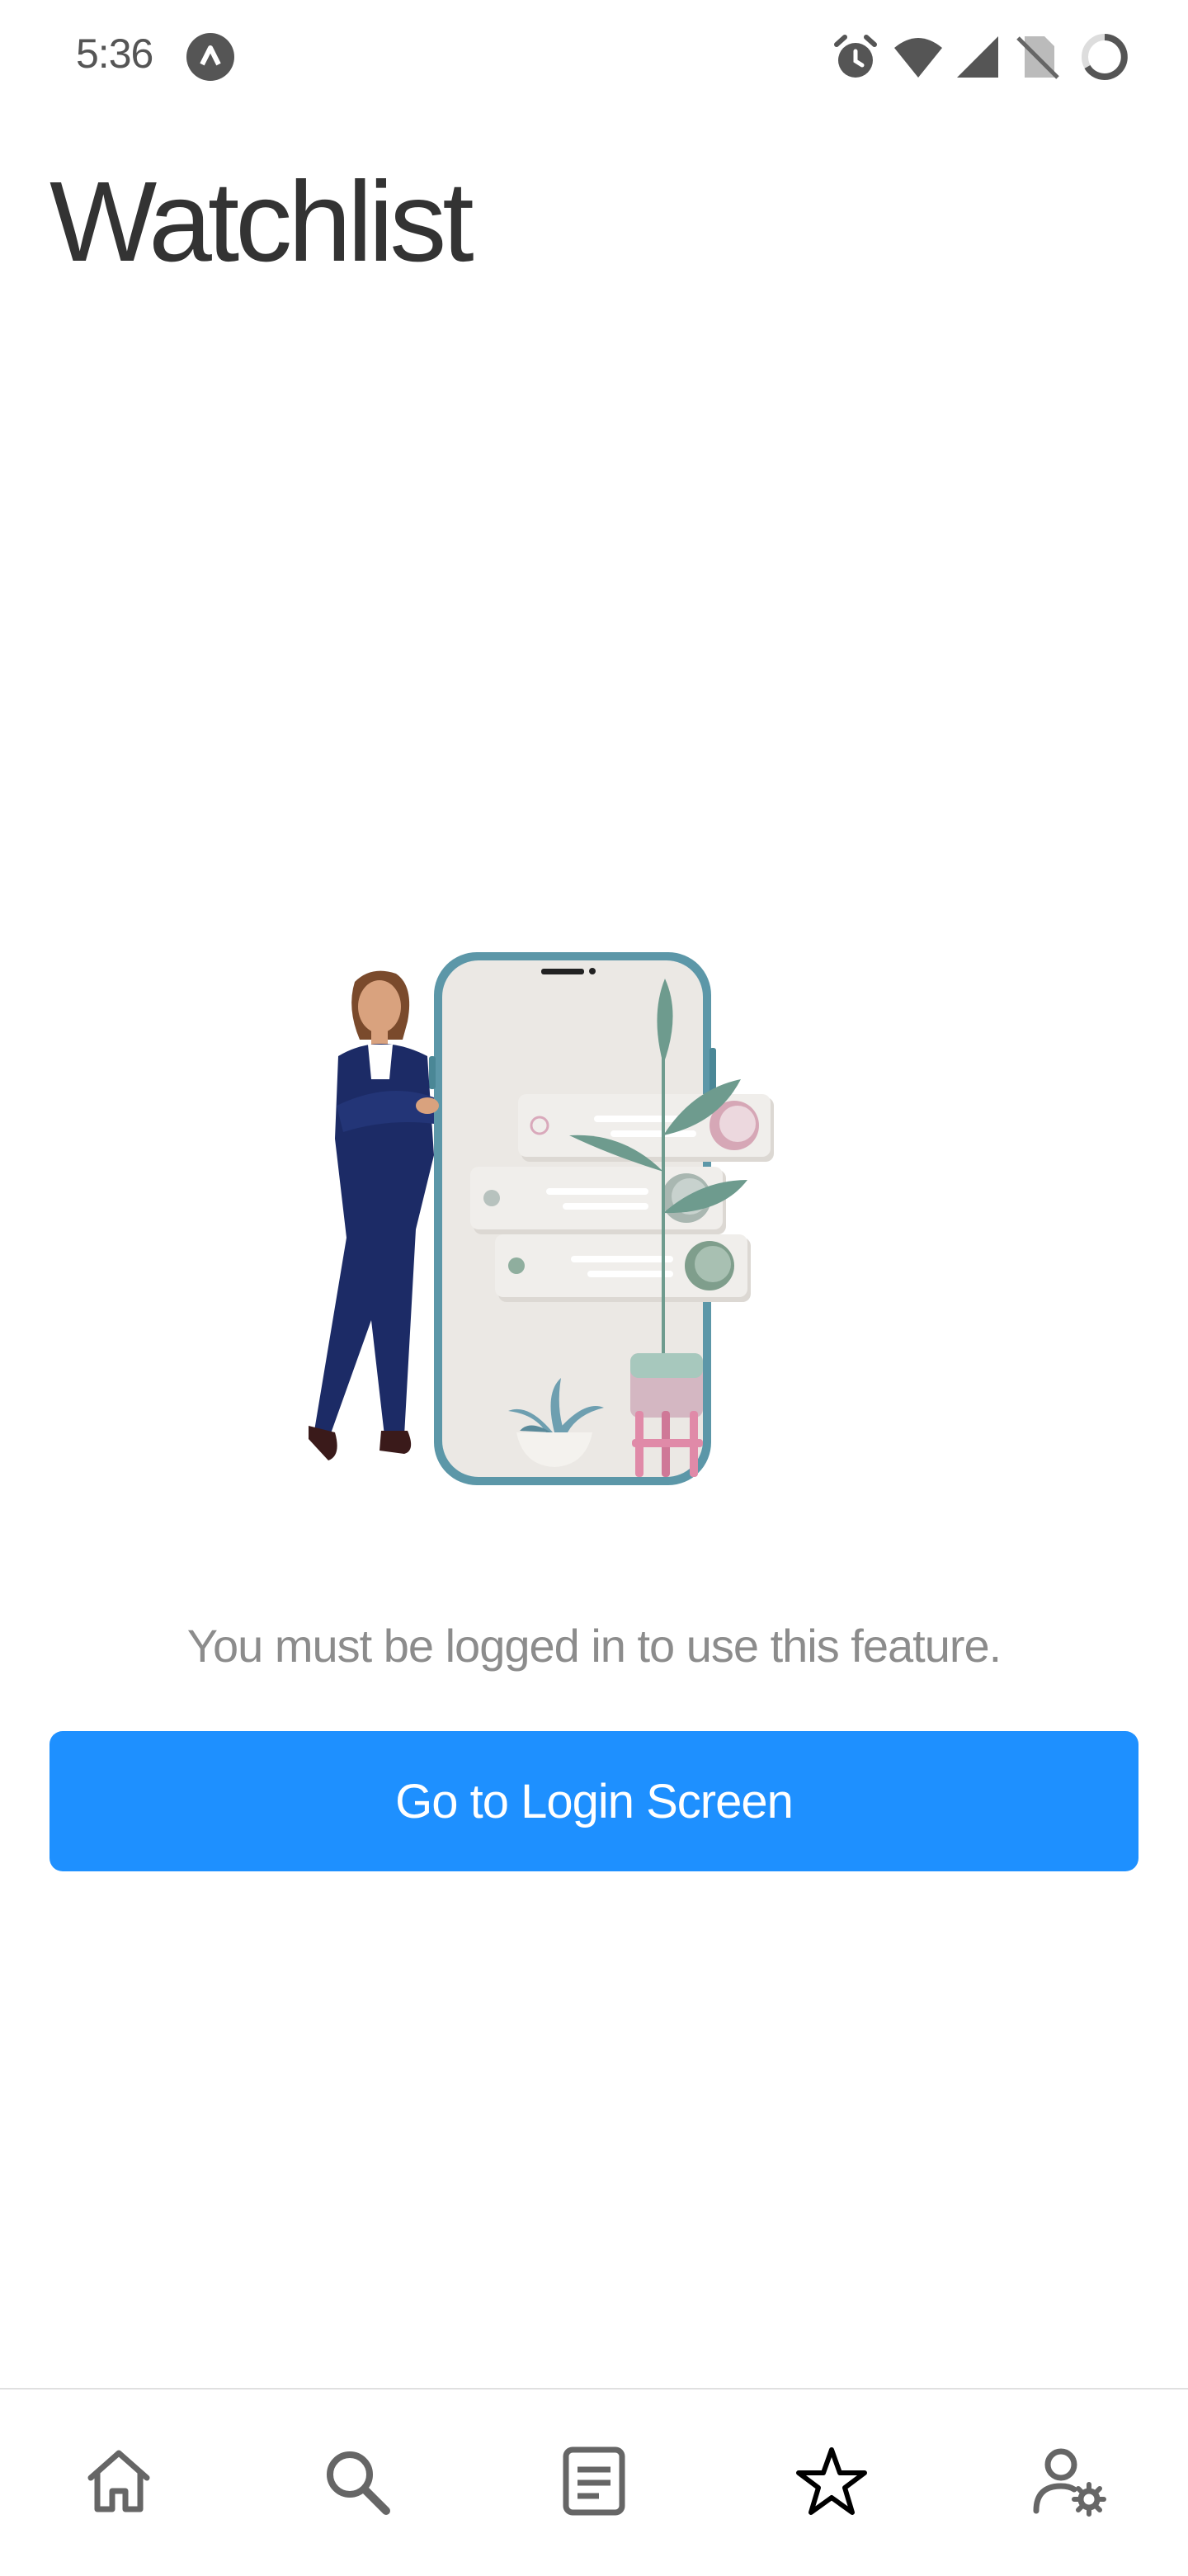 This screenshot has height=2576, width=1188. Describe the element at coordinates (918, 57) in the screenshot. I see `wifi-icon` at that location.